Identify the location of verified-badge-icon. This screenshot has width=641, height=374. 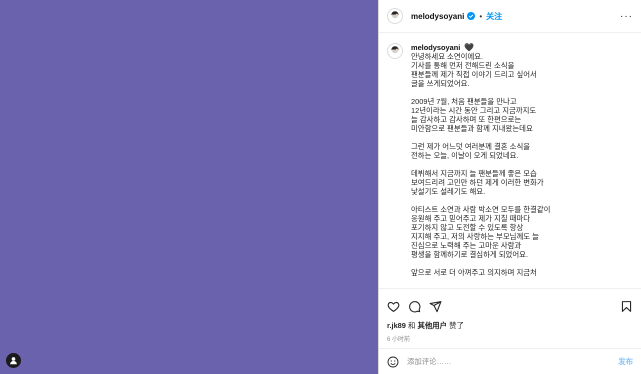
(471, 16).